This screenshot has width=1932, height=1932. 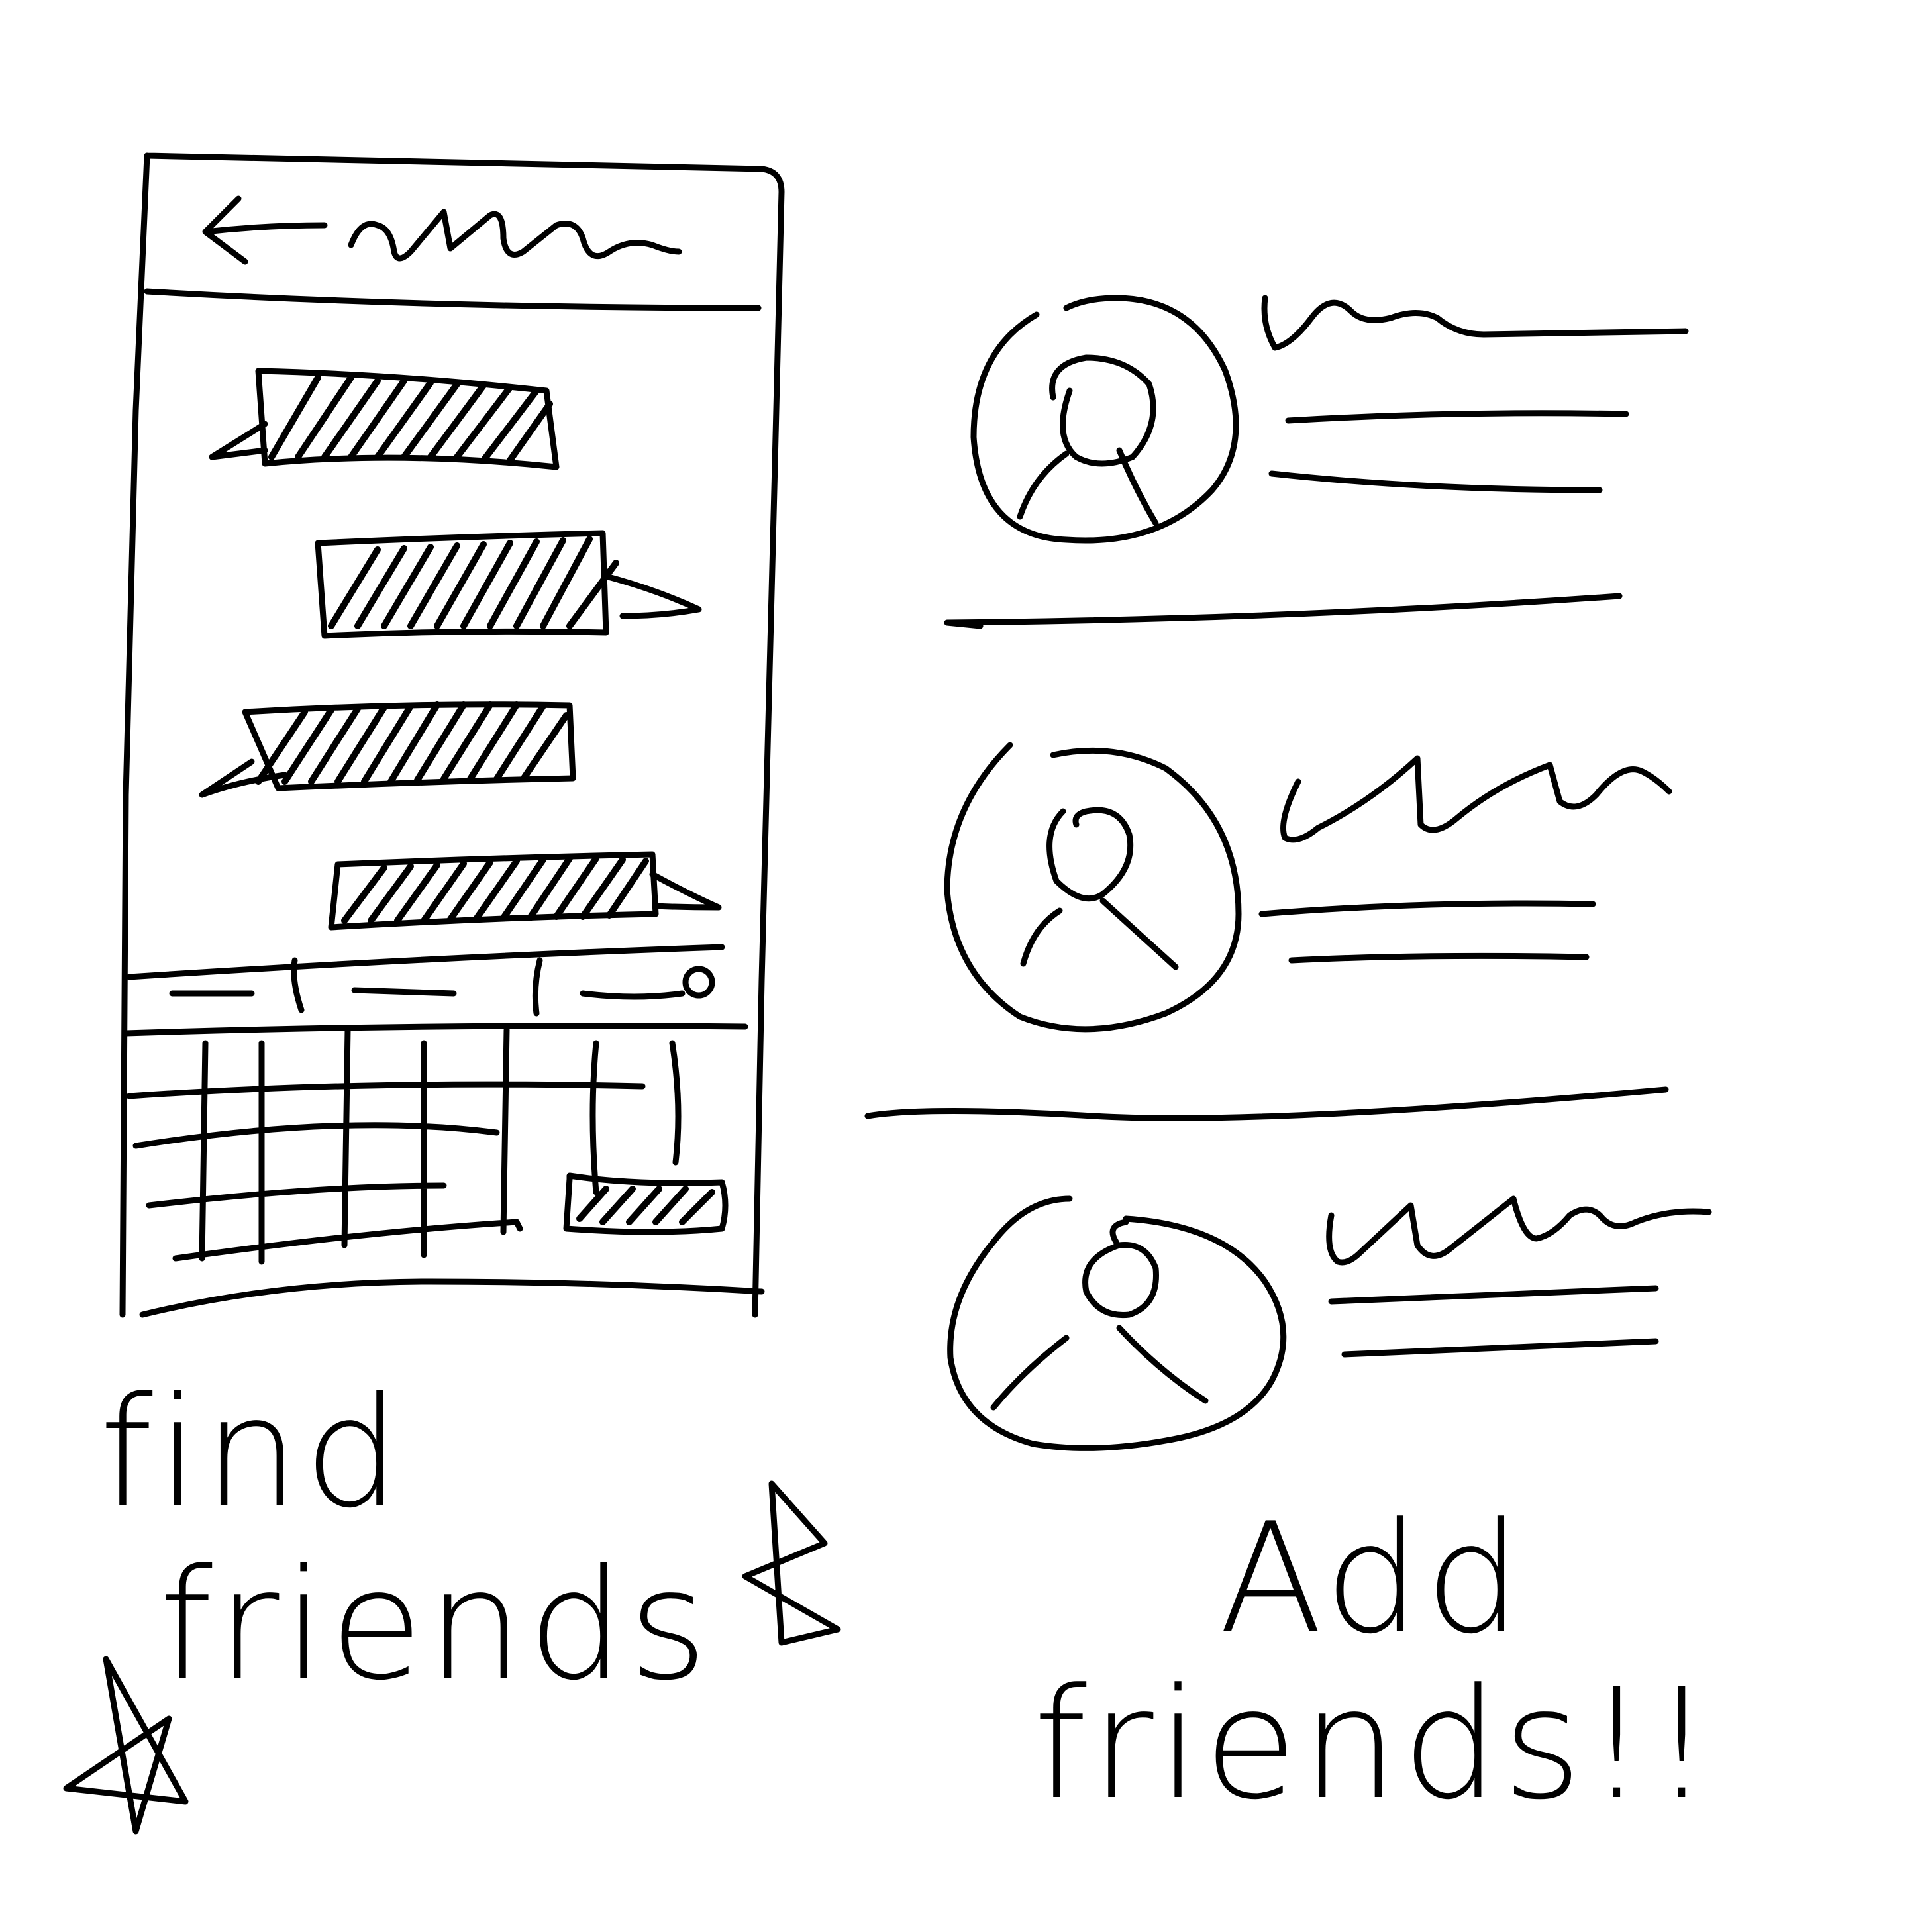 What do you see at coordinates (1372, 1579) in the screenshot?
I see `caption-add-friends-line1: Add` at bounding box center [1372, 1579].